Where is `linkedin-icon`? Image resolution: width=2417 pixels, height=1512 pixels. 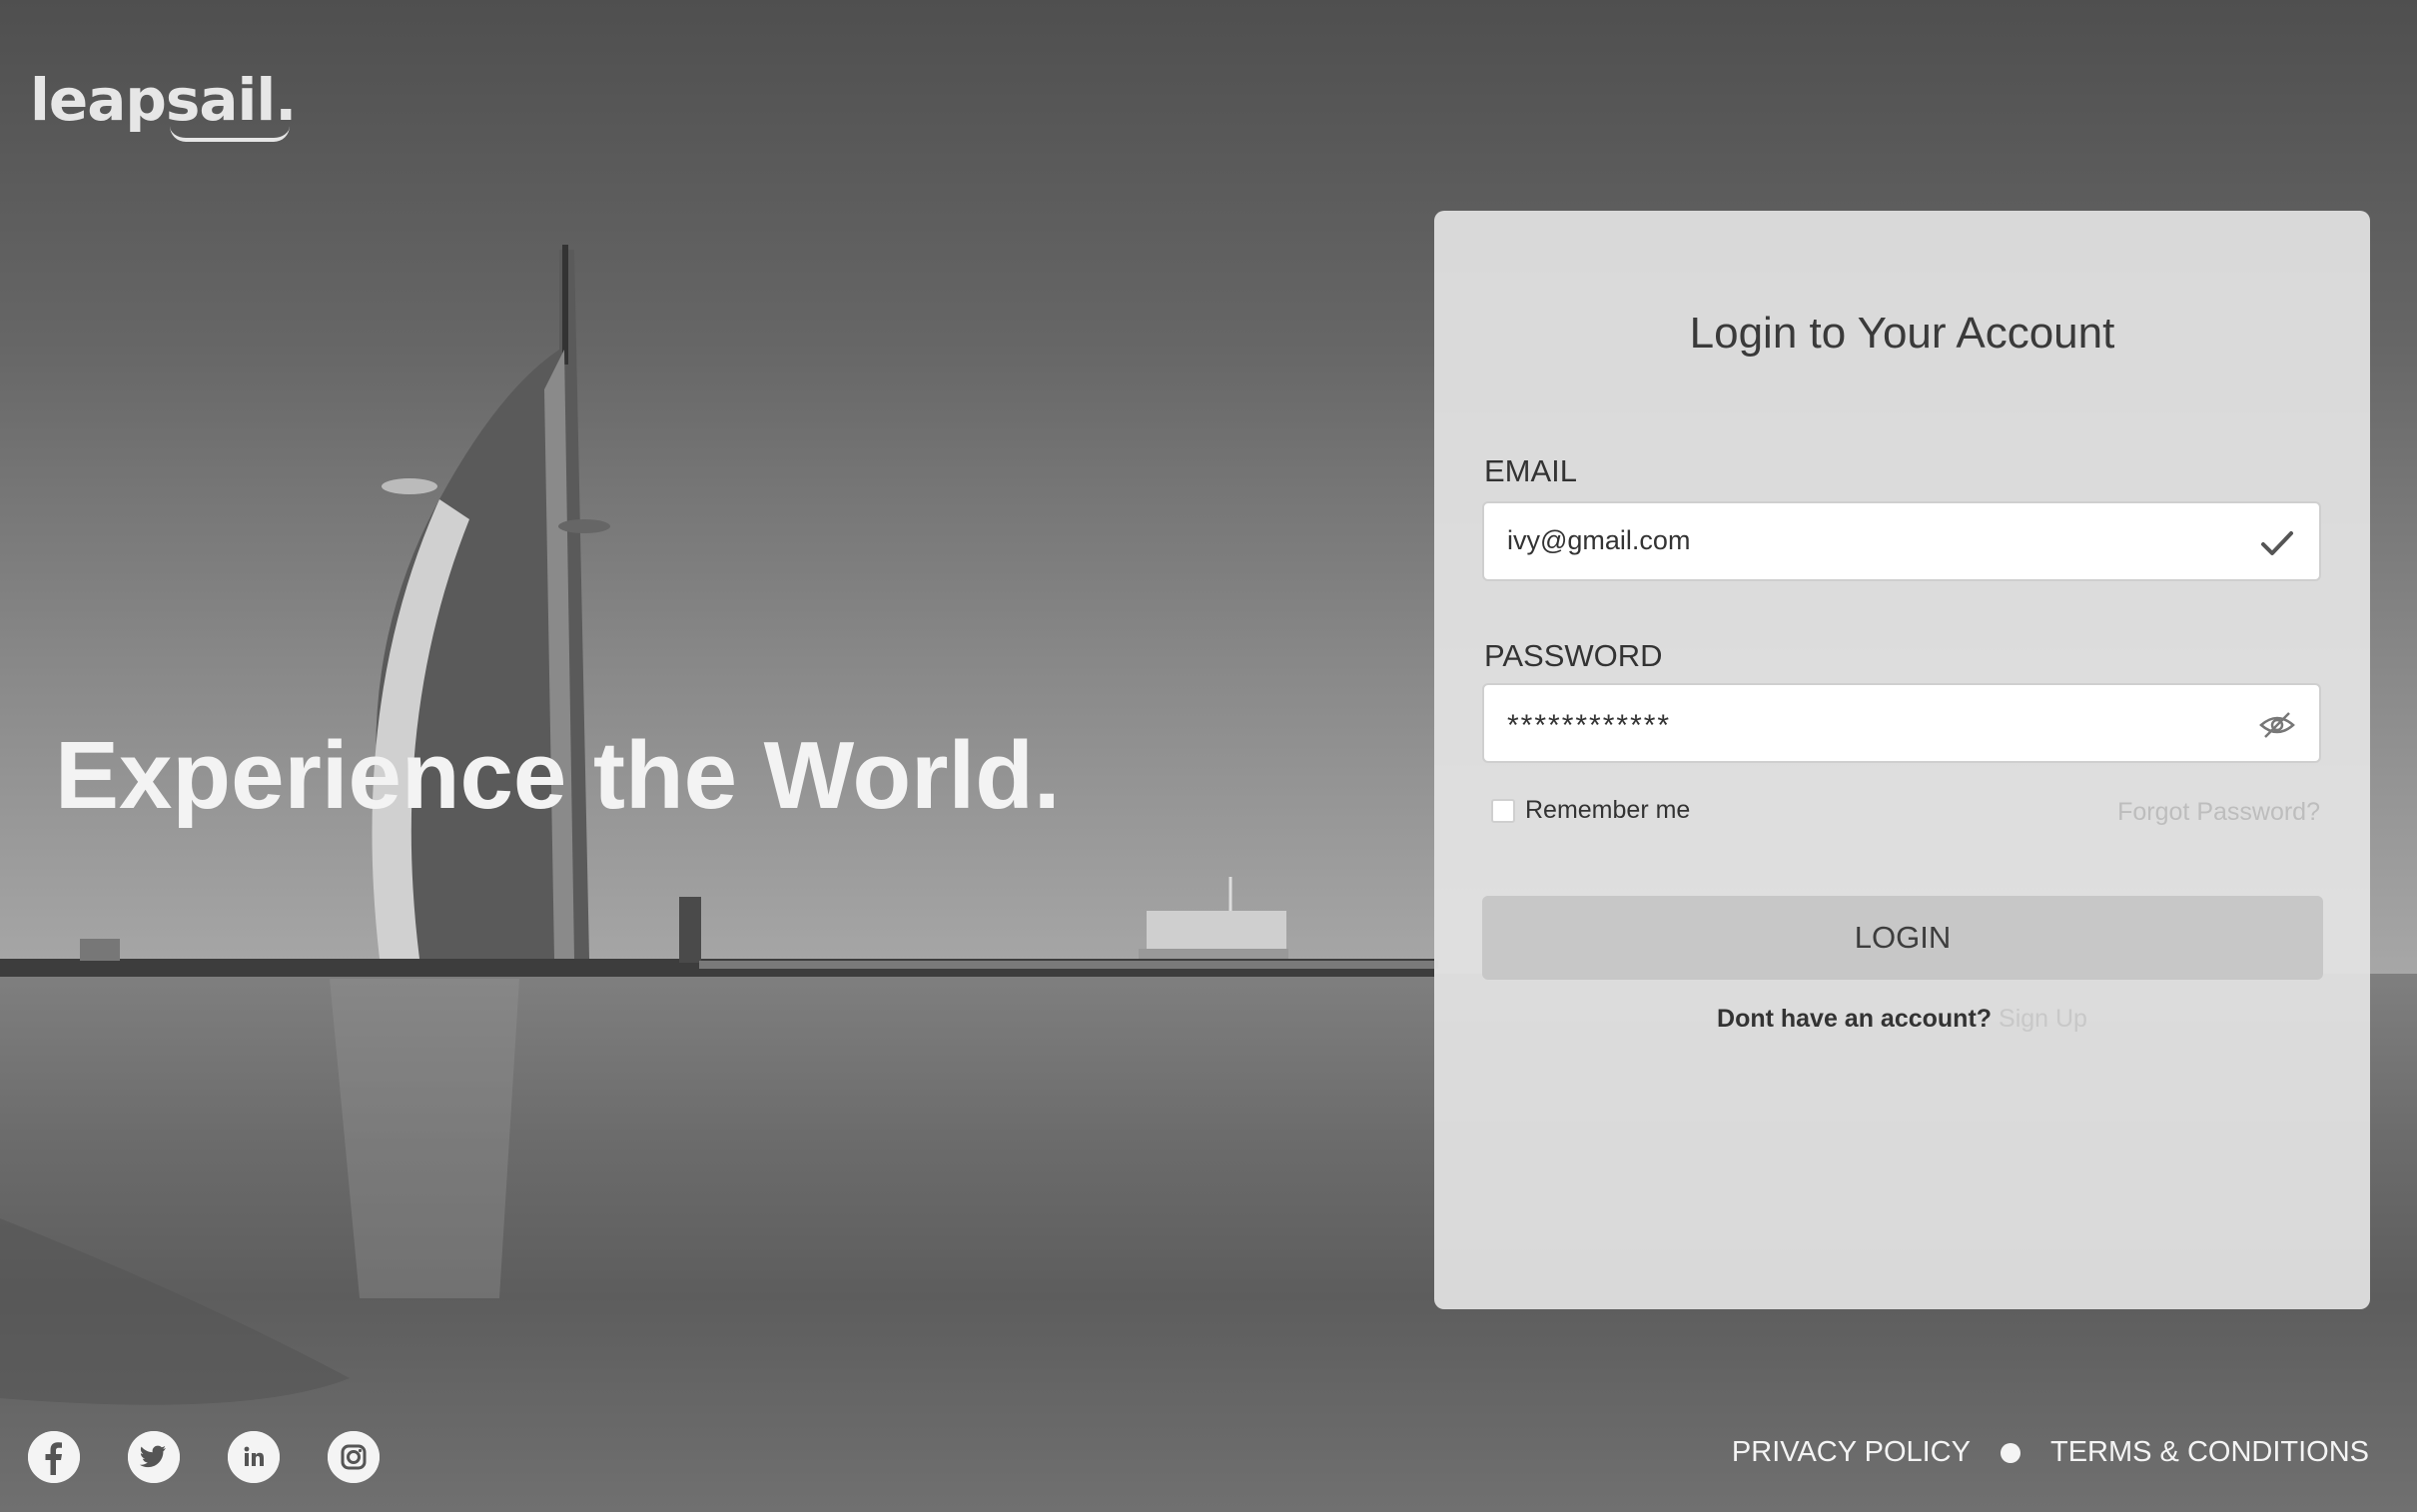 linkedin-icon is located at coordinates (254, 1457).